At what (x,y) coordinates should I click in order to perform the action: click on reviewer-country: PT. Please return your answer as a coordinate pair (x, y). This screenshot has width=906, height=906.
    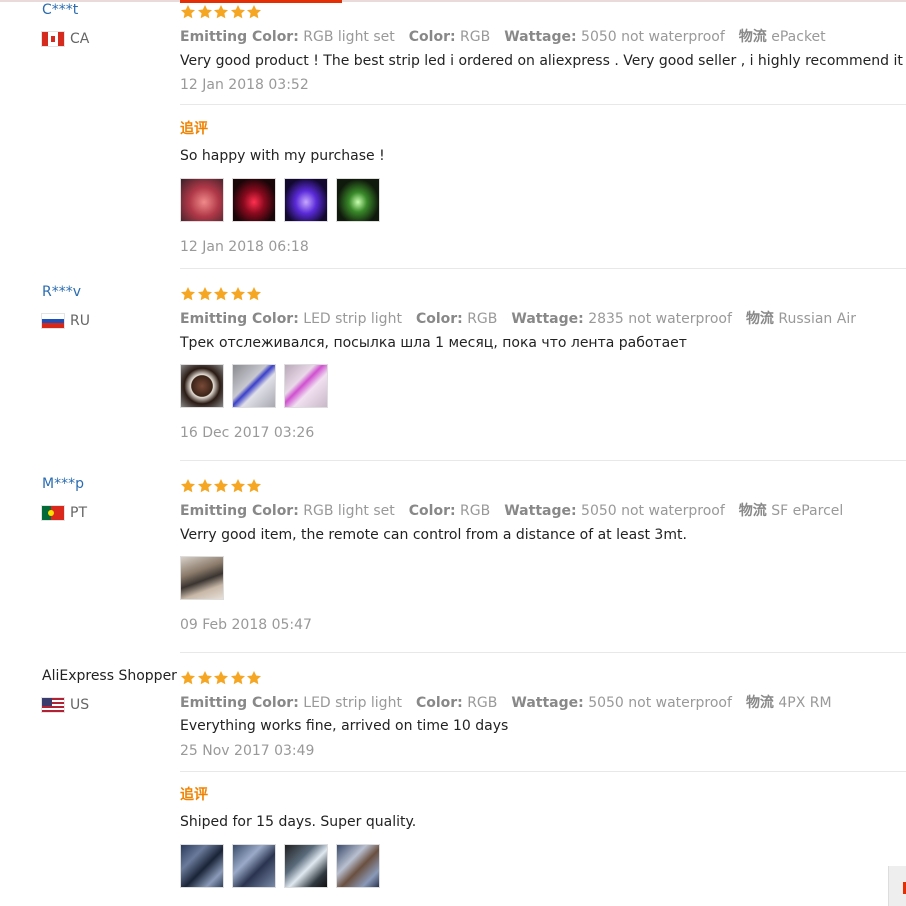
    Looking at the image, I should click on (64, 513).